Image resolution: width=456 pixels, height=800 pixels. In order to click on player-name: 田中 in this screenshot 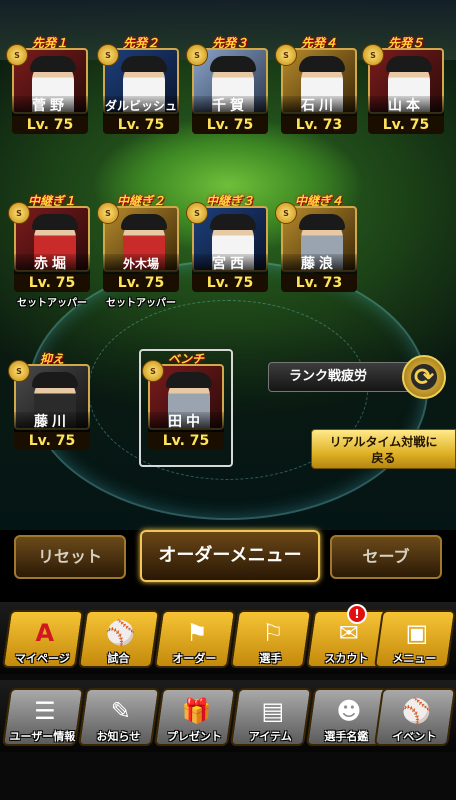, I will do `click(186, 422)`.